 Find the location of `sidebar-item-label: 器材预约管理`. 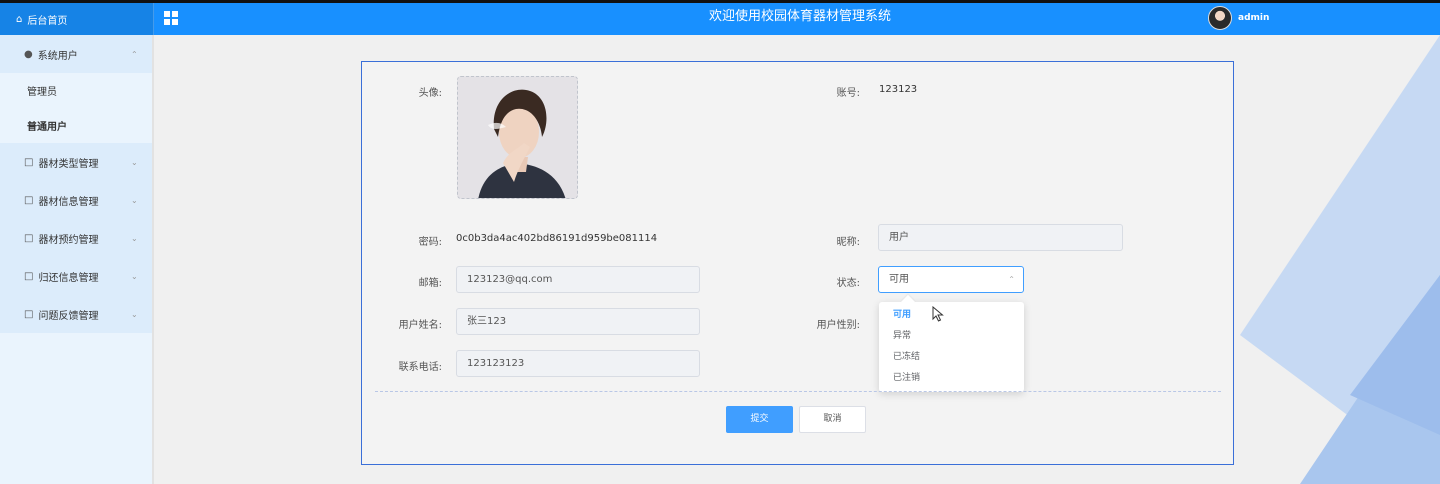

sidebar-item-label: 器材预约管理 is located at coordinates (68, 240).